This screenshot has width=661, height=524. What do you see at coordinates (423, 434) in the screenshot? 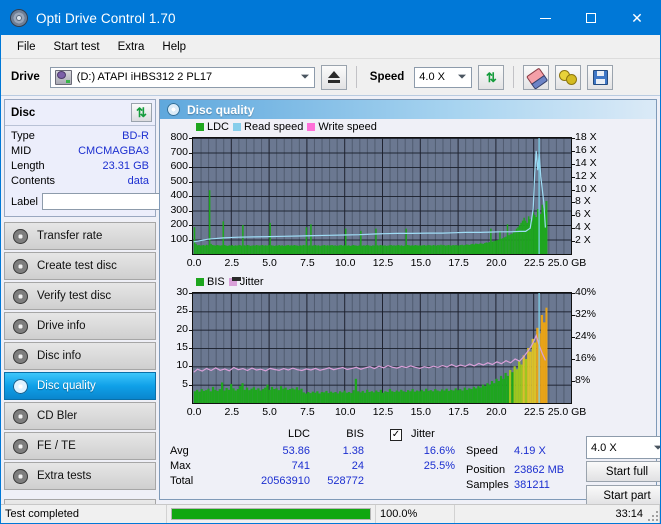
I see `jitter-label: Jitter` at bounding box center [423, 434].